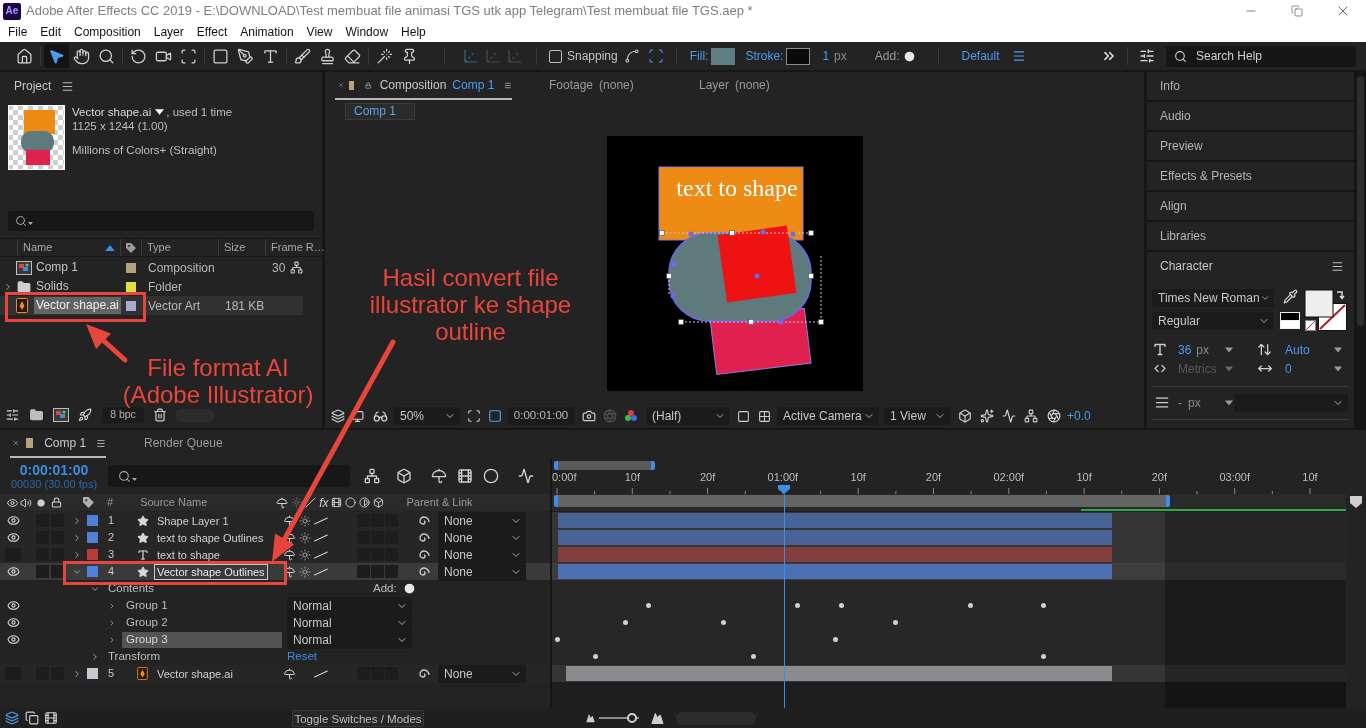 The height and width of the screenshot is (728, 1366). What do you see at coordinates (619, 718) in the screenshot?
I see `zoom-slider` at bounding box center [619, 718].